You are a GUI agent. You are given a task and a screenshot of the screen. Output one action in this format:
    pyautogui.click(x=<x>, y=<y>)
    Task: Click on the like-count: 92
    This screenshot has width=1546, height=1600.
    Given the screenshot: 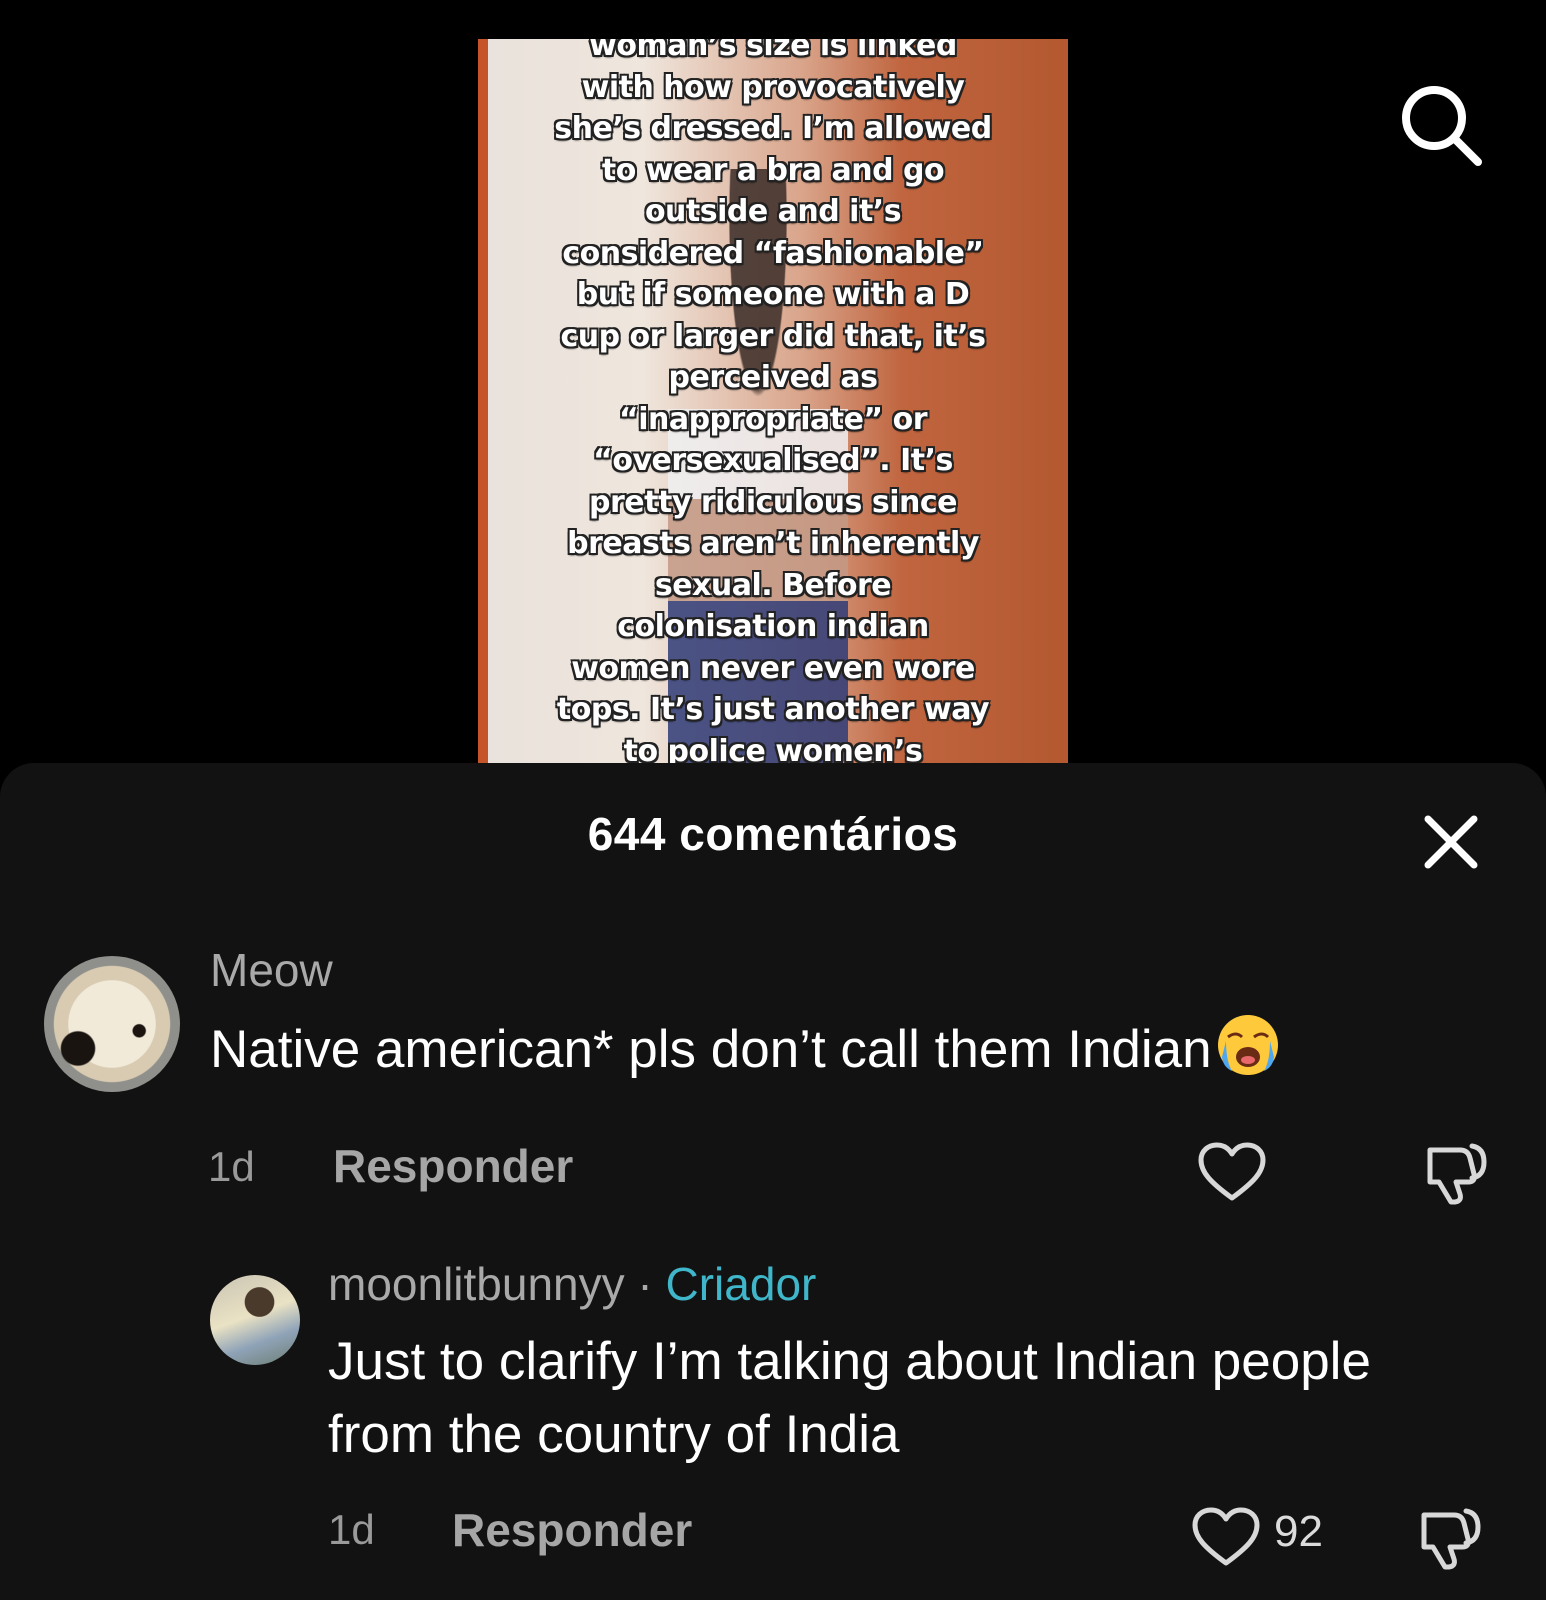 What is the action you would take?
    pyautogui.click(x=1298, y=1531)
    